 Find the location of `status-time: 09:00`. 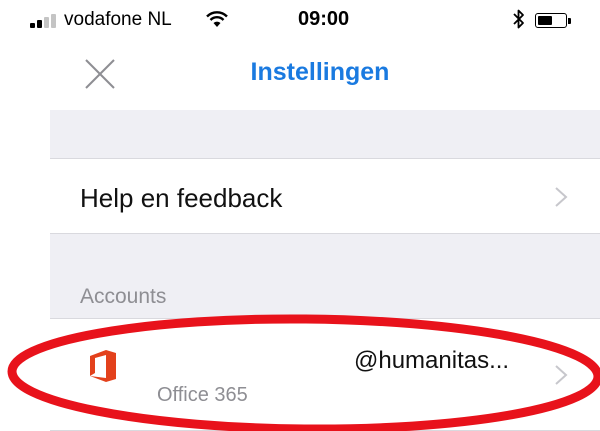

status-time: 09:00 is located at coordinates (324, 19).